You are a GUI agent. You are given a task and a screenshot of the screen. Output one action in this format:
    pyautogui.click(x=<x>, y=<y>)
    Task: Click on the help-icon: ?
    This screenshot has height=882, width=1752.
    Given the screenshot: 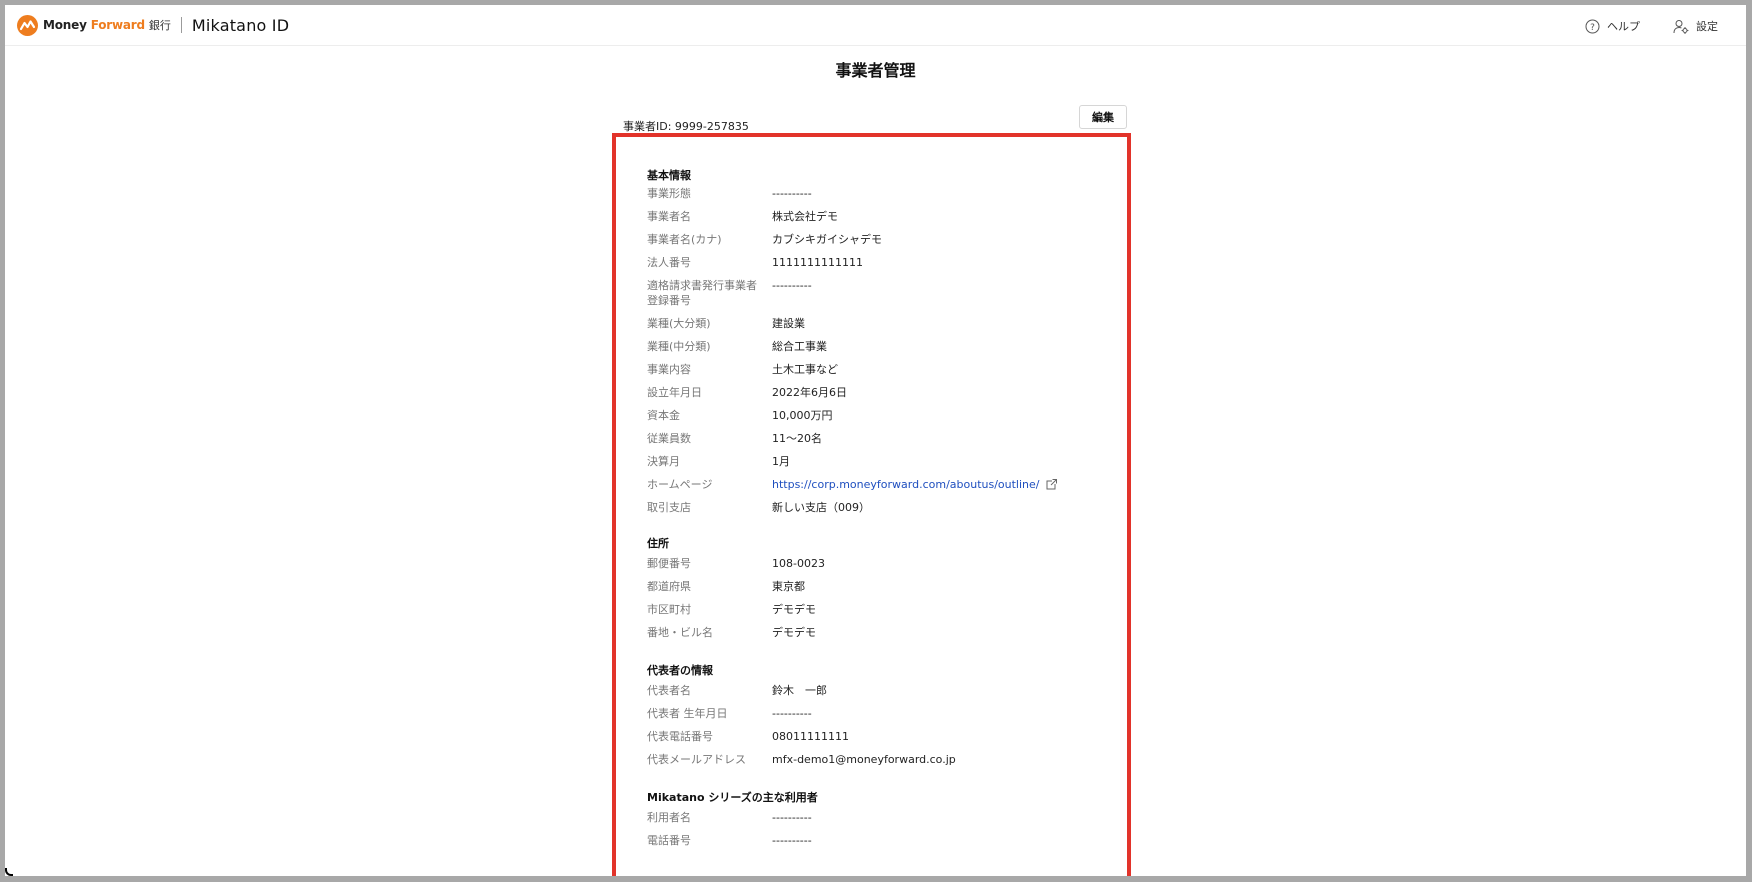 What is the action you would take?
    pyautogui.click(x=1592, y=26)
    